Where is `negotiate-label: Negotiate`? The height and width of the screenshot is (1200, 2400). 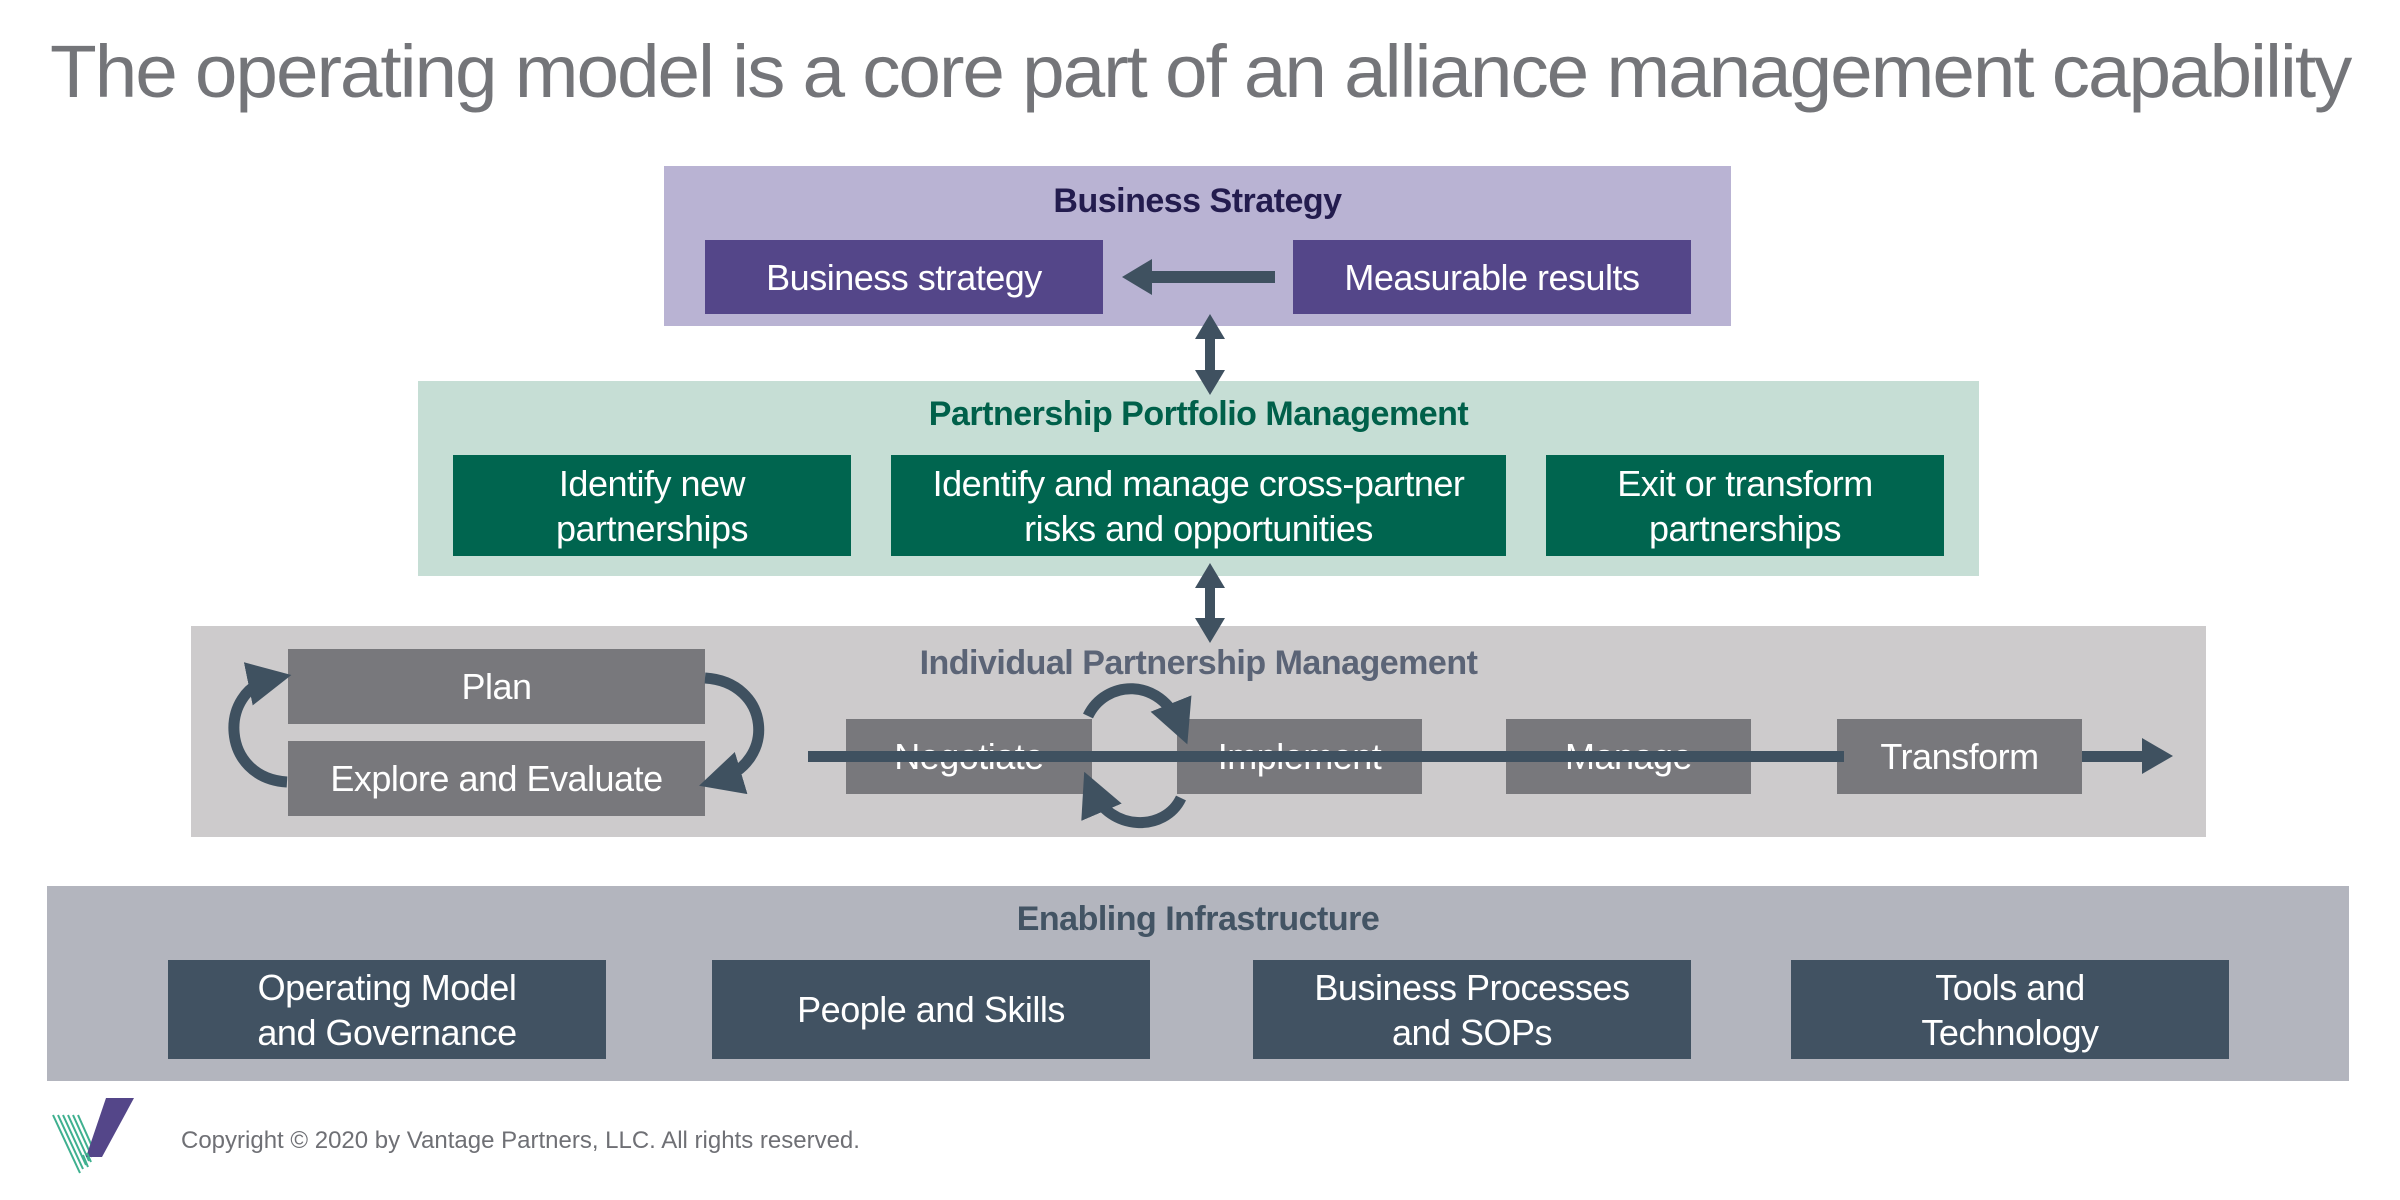 negotiate-label: Negotiate is located at coordinates (969, 756).